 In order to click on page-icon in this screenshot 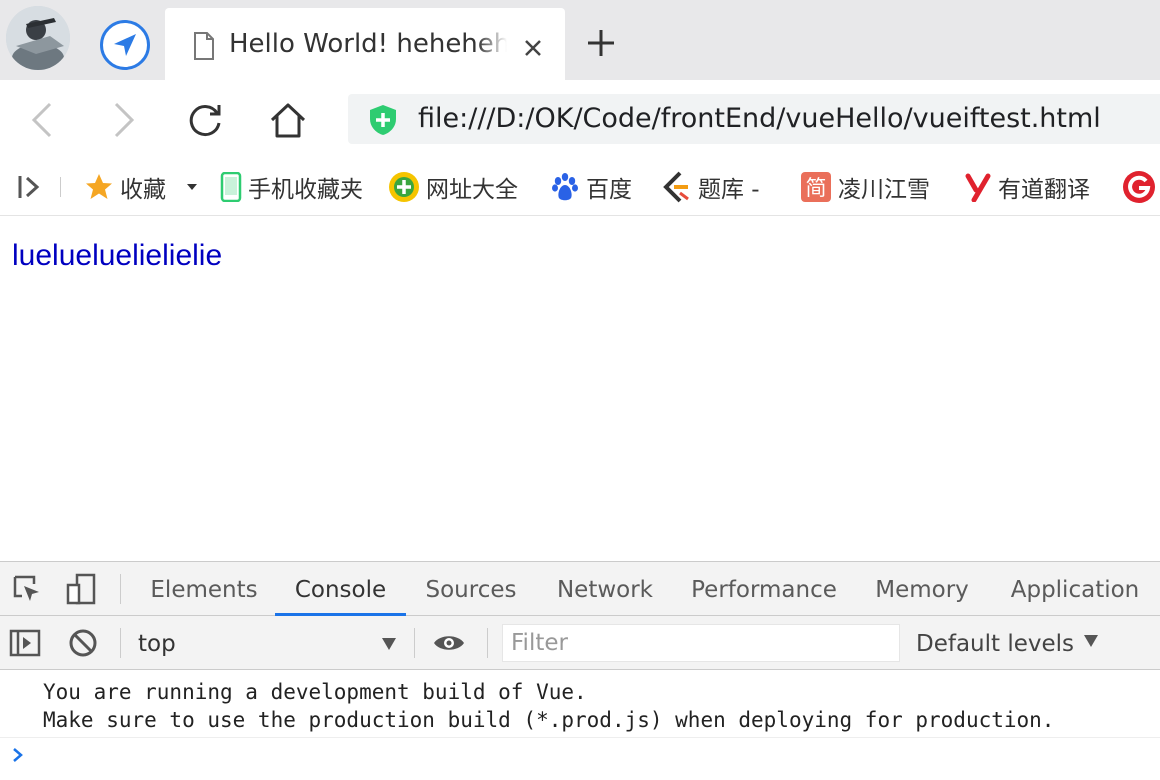, I will do `click(204, 46)`.